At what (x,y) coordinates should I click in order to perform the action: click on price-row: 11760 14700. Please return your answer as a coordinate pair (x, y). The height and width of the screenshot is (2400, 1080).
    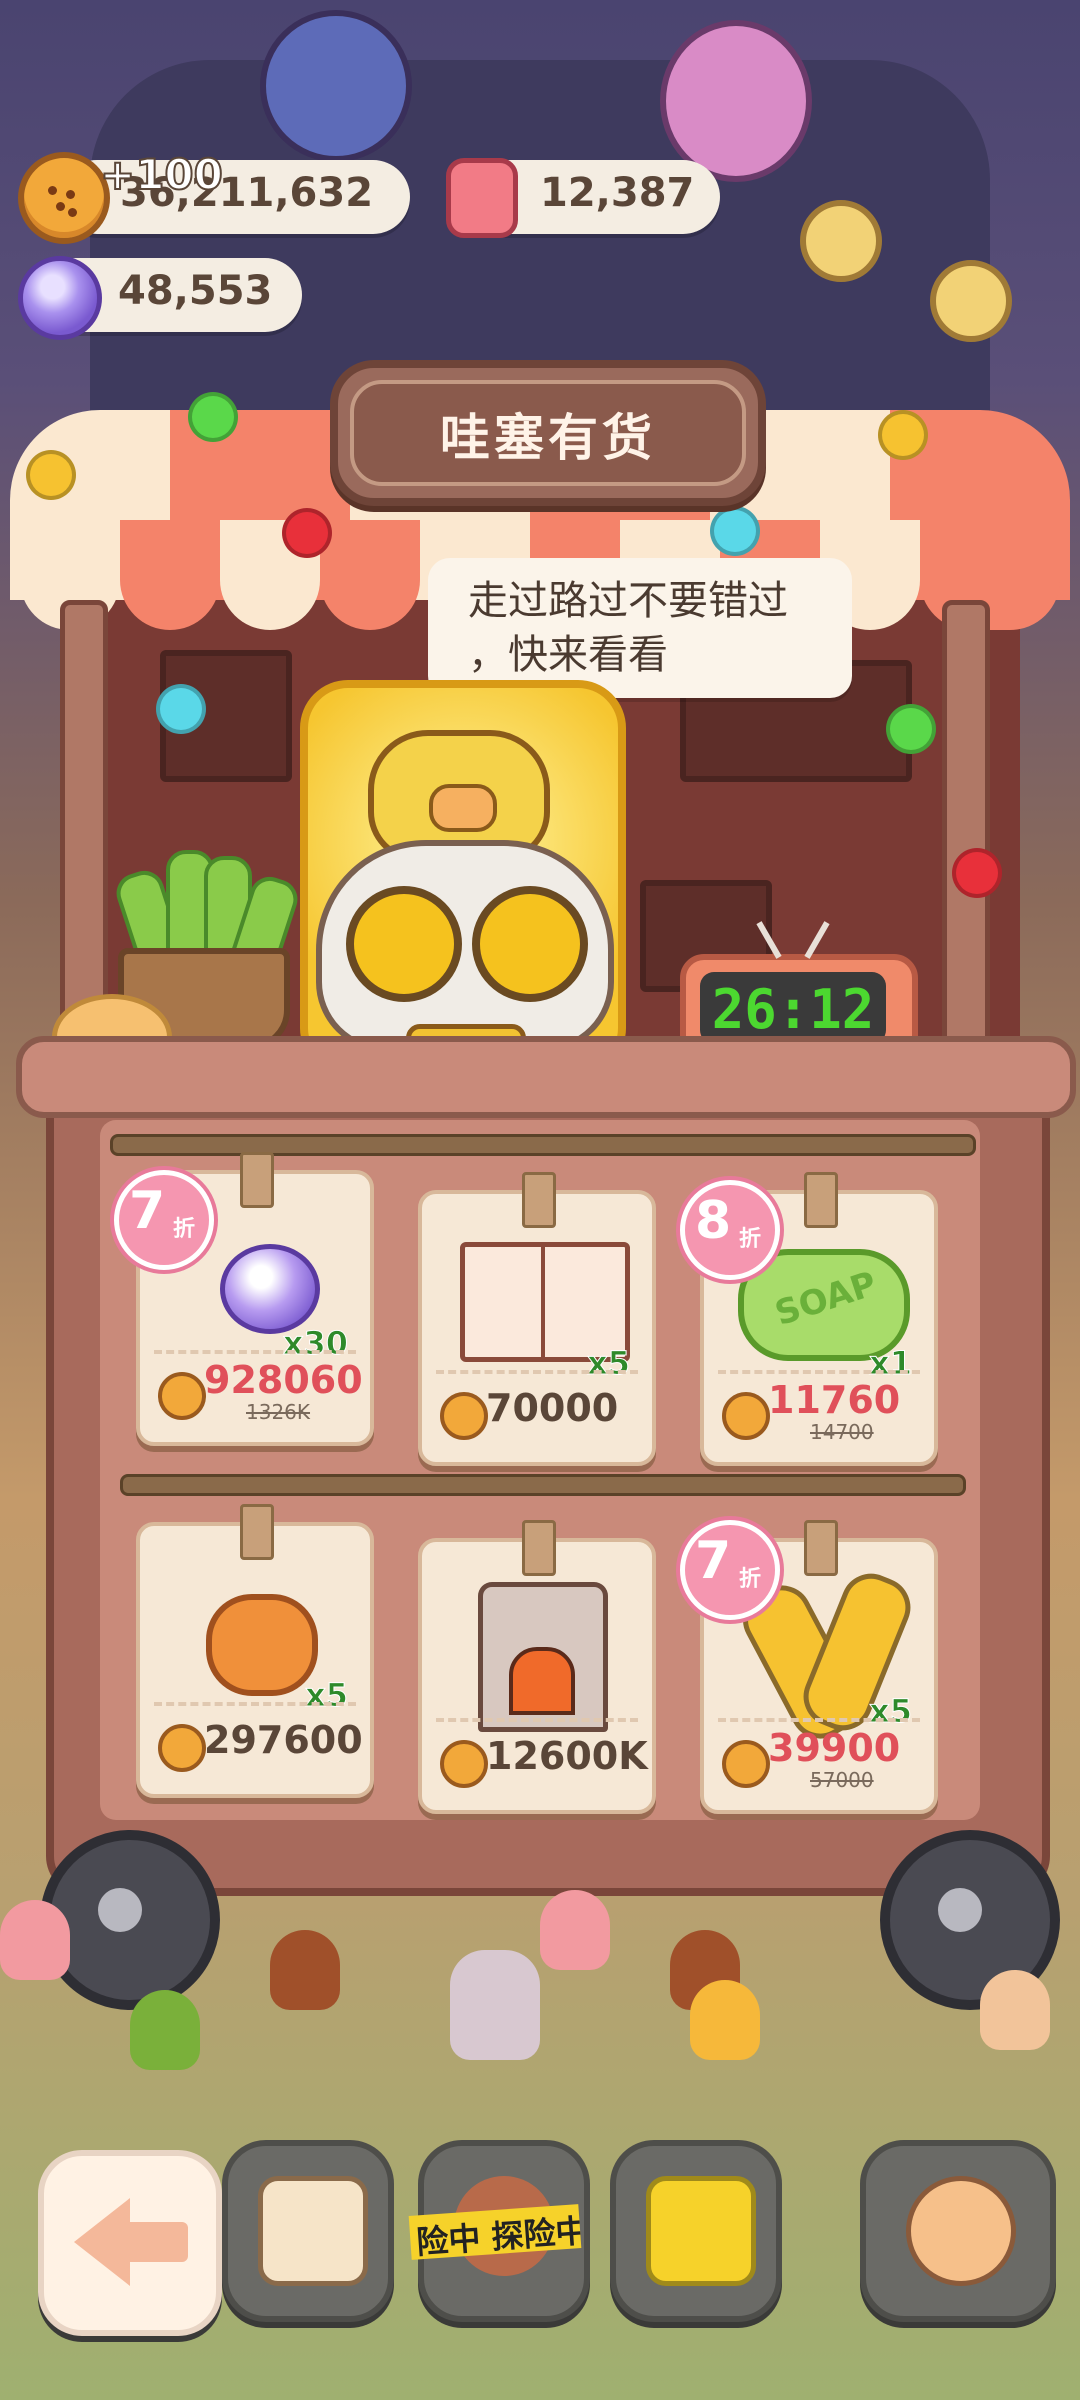
    Looking at the image, I should click on (819, 1409).